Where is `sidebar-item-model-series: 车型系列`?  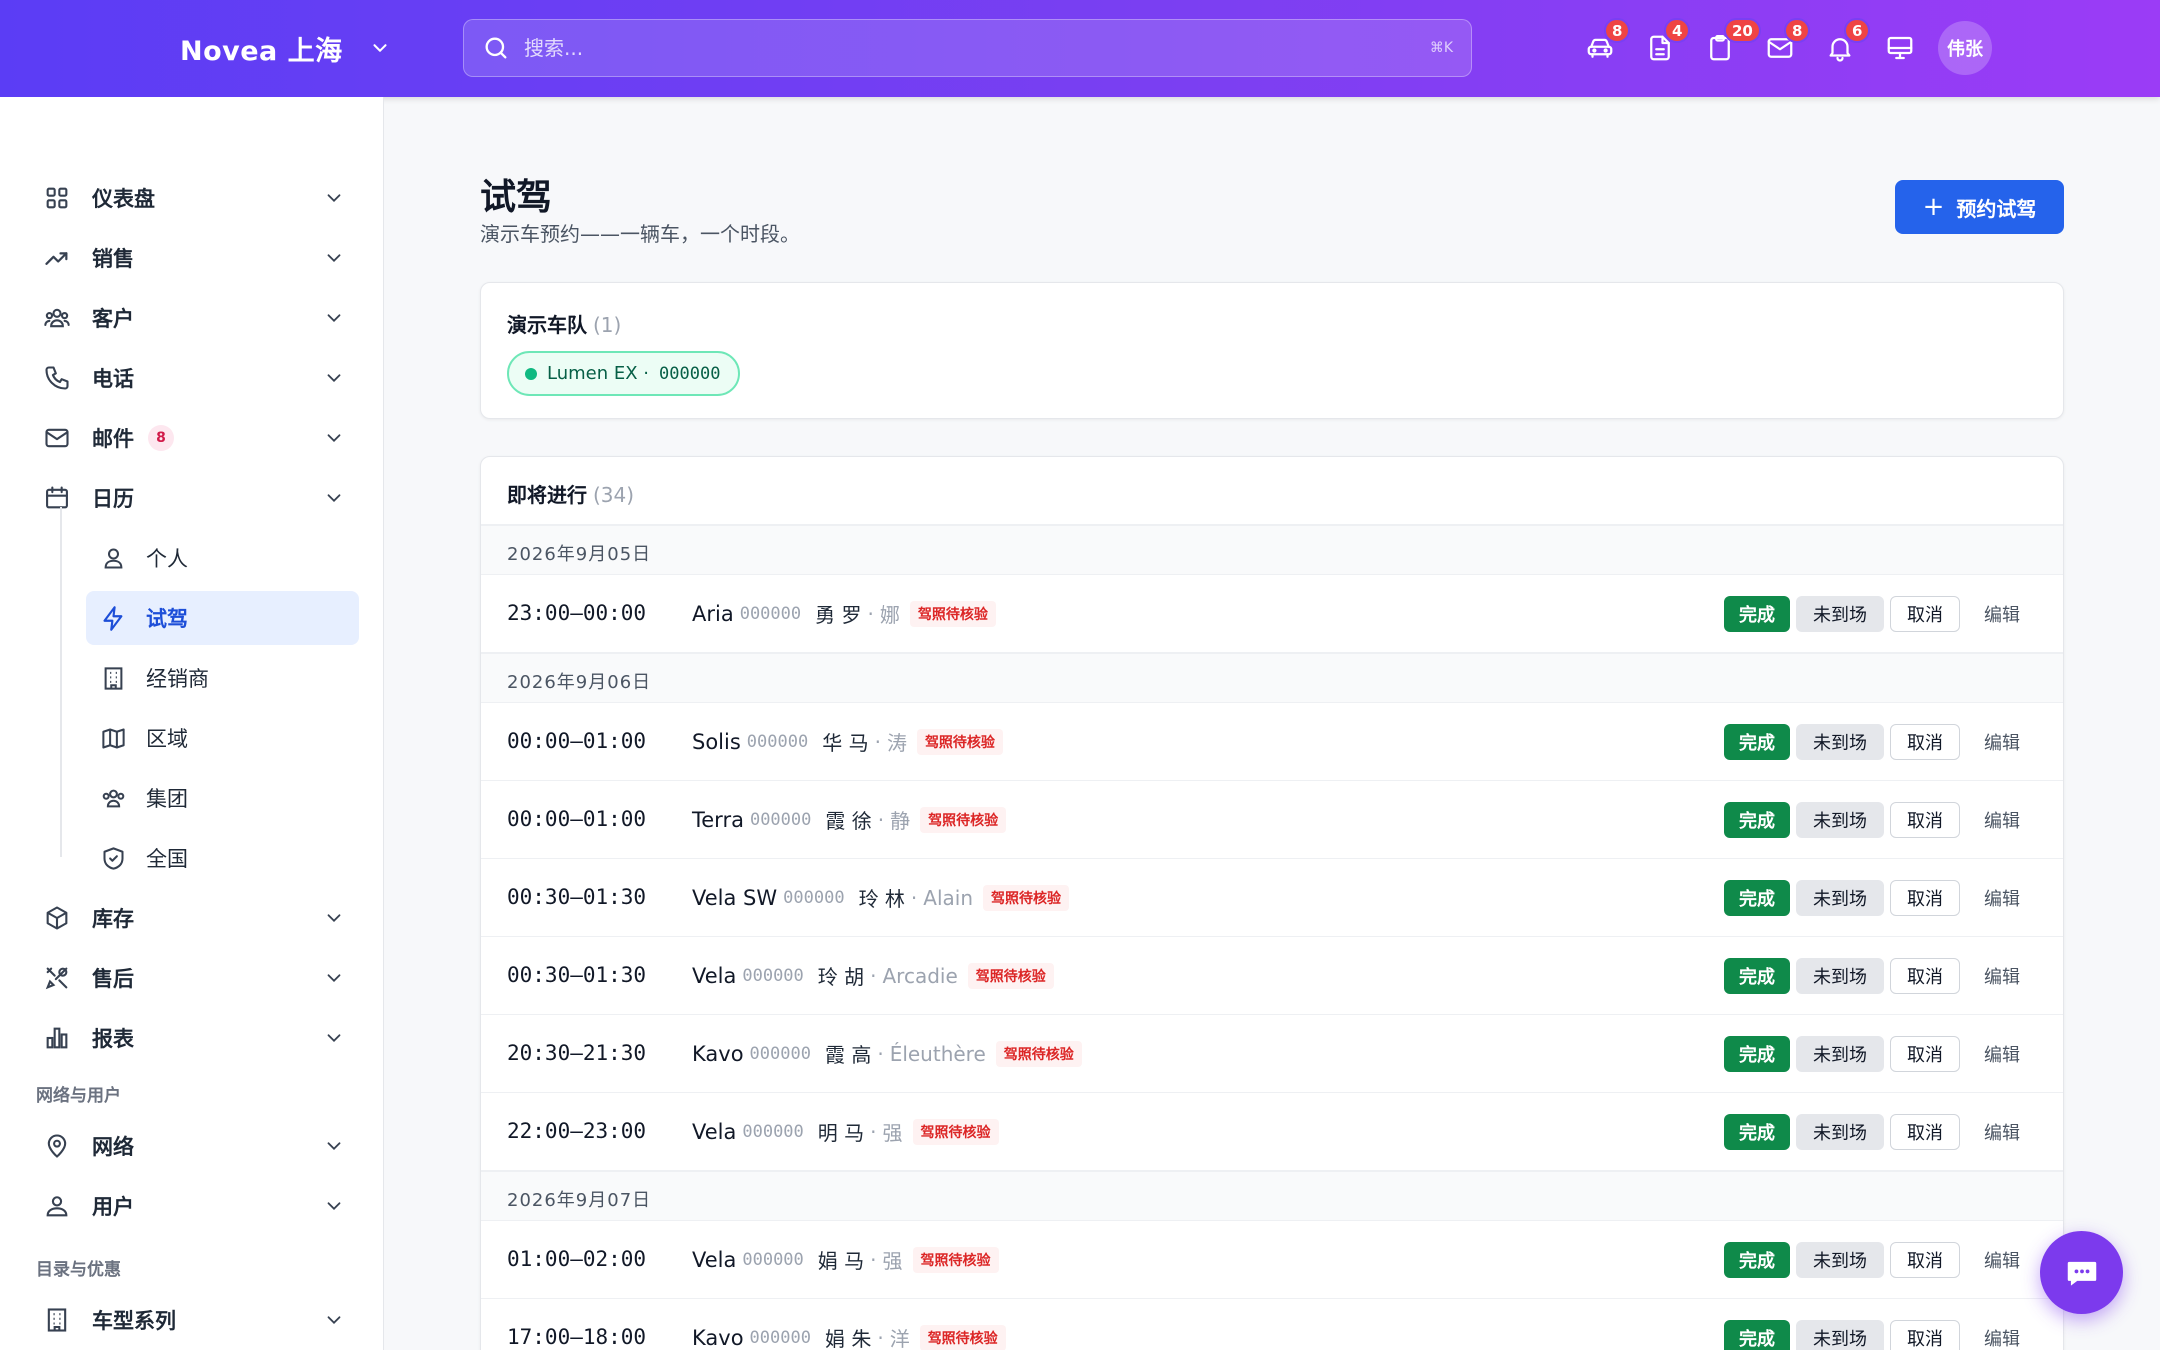 sidebar-item-model-series: 车型系列 is located at coordinates (192, 1320).